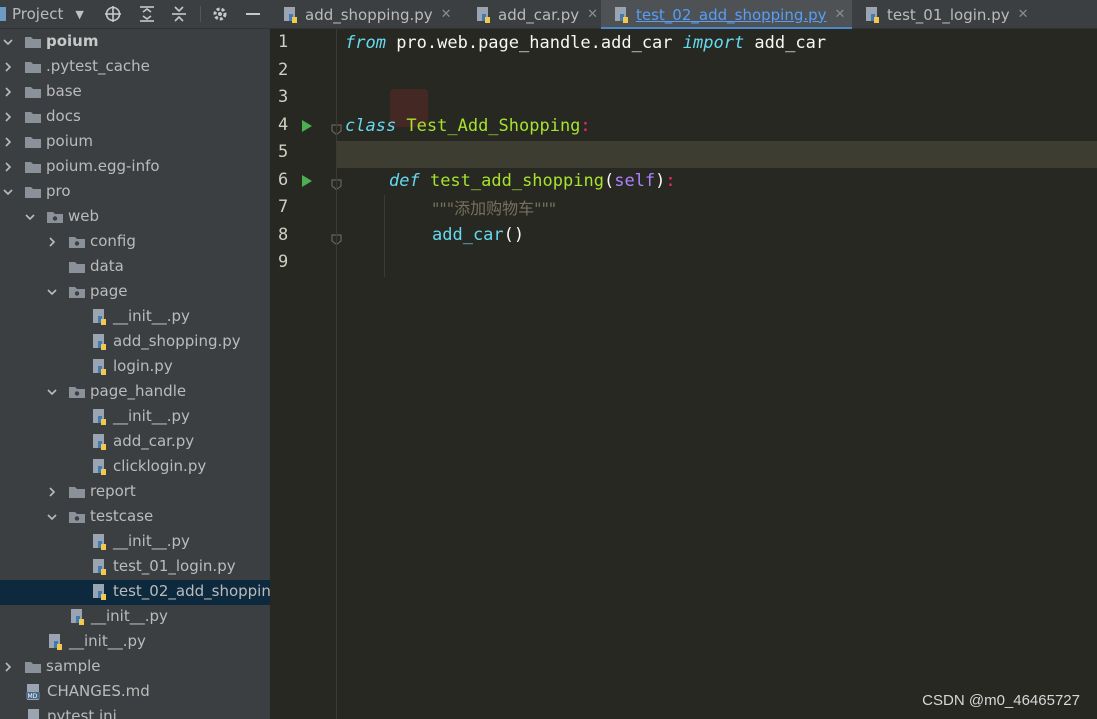 This screenshot has height=719, width=1097. Describe the element at coordinates (135, 592) in the screenshot. I see `tree-file-row: test_02_add_shoppin` at that location.